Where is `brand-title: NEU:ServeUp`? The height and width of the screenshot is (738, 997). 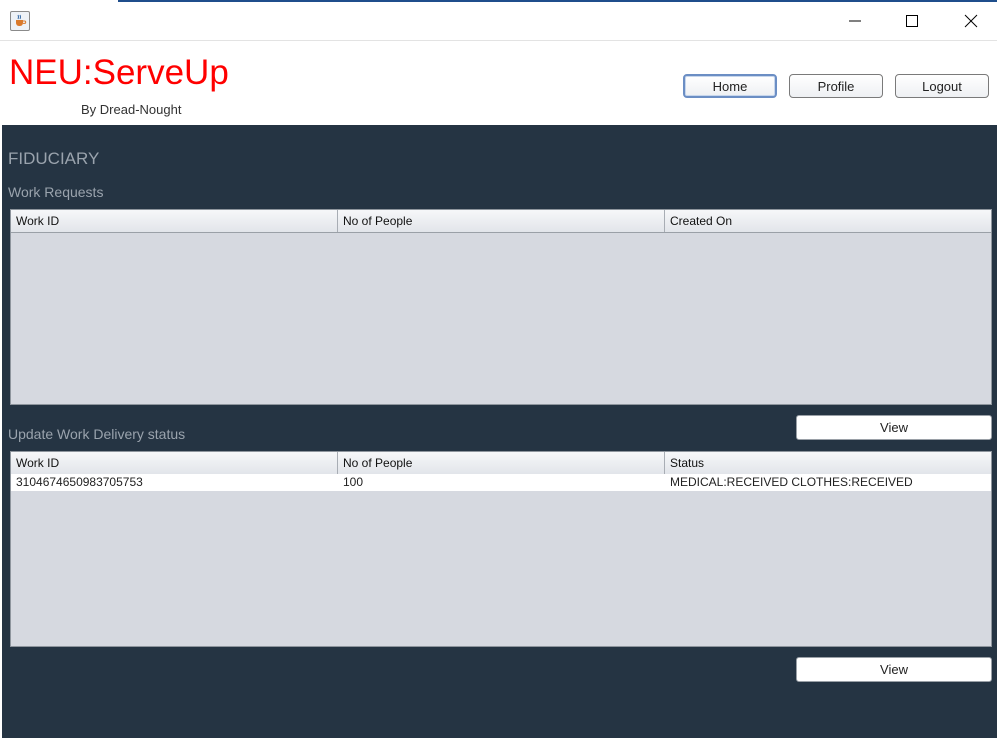
brand-title: NEU:ServeUp is located at coordinates (119, 72).